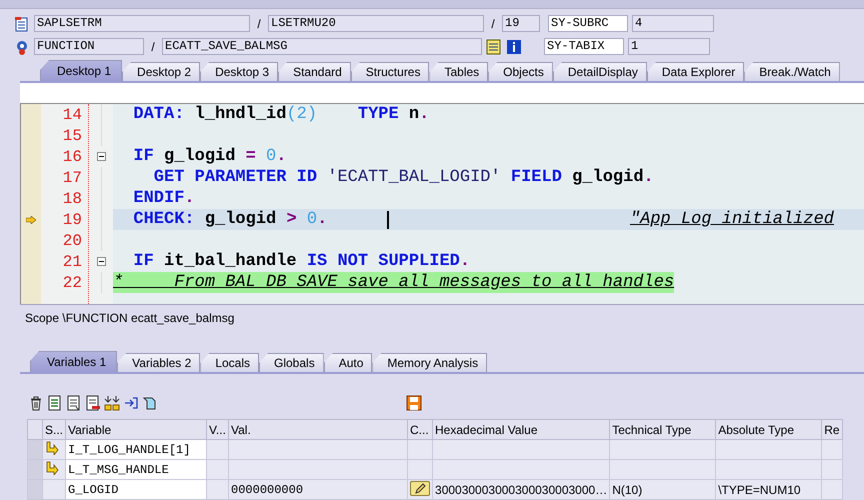  What do you see at coordinates (81, 70) in the screenshot?
I see `tab: Desktop 1` at bounding box center [81, 70].